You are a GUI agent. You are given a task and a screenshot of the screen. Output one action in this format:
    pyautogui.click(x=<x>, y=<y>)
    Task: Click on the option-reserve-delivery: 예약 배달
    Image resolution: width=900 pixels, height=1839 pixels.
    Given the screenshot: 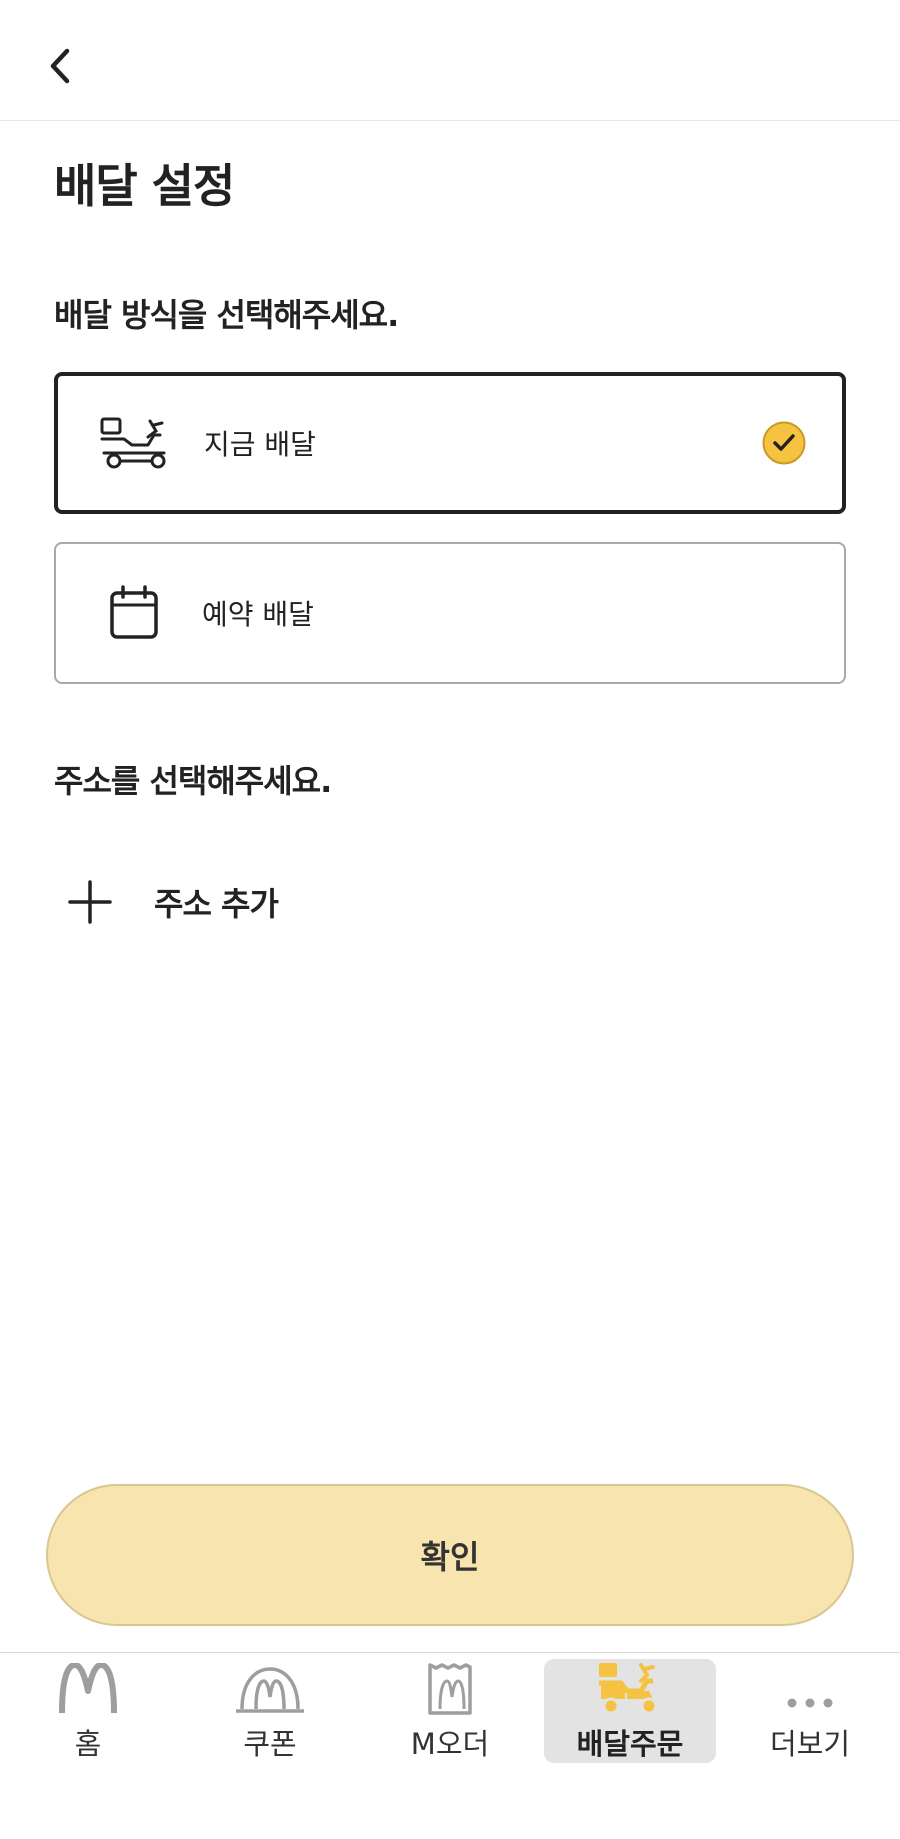 What is the action you would take?
    pyautogui.click(x=450, y=613)
    